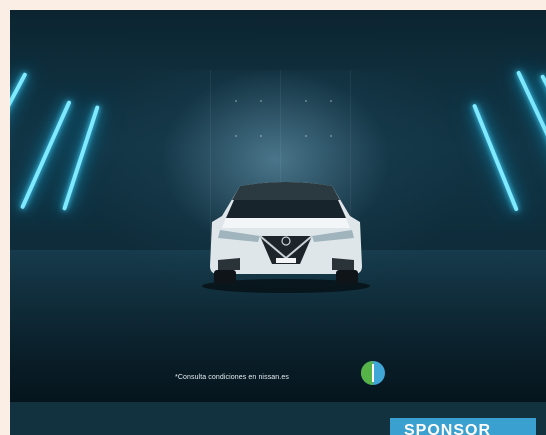 The height and width of the screenshot is (435, 546). I want to click on ceiling, so click(278, 40).